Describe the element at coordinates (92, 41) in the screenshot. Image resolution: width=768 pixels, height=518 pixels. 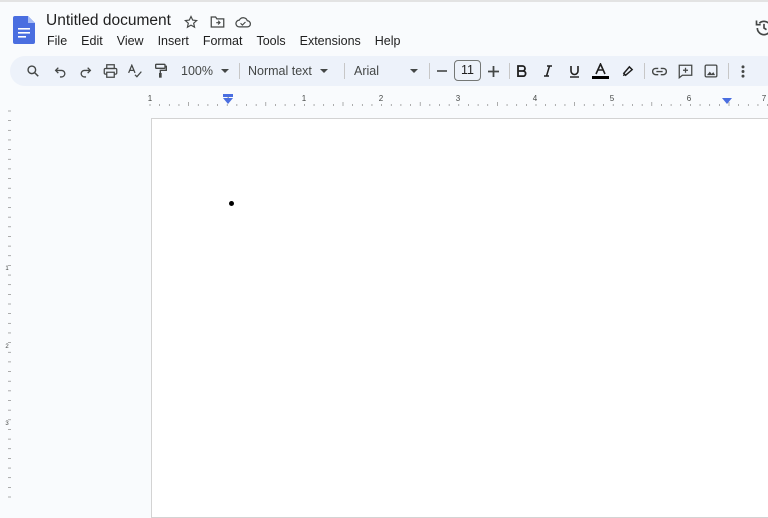
I see `menu-edit: Edit` at that location.